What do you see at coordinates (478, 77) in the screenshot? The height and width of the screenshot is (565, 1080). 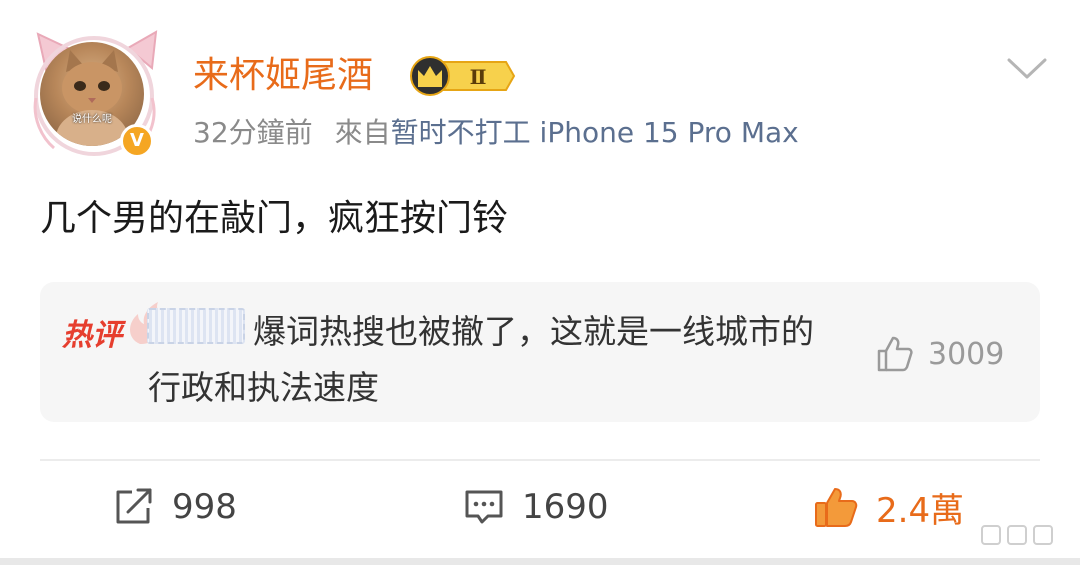 I see `vip-level: Ⅱ` at bounding box center [478, 77].